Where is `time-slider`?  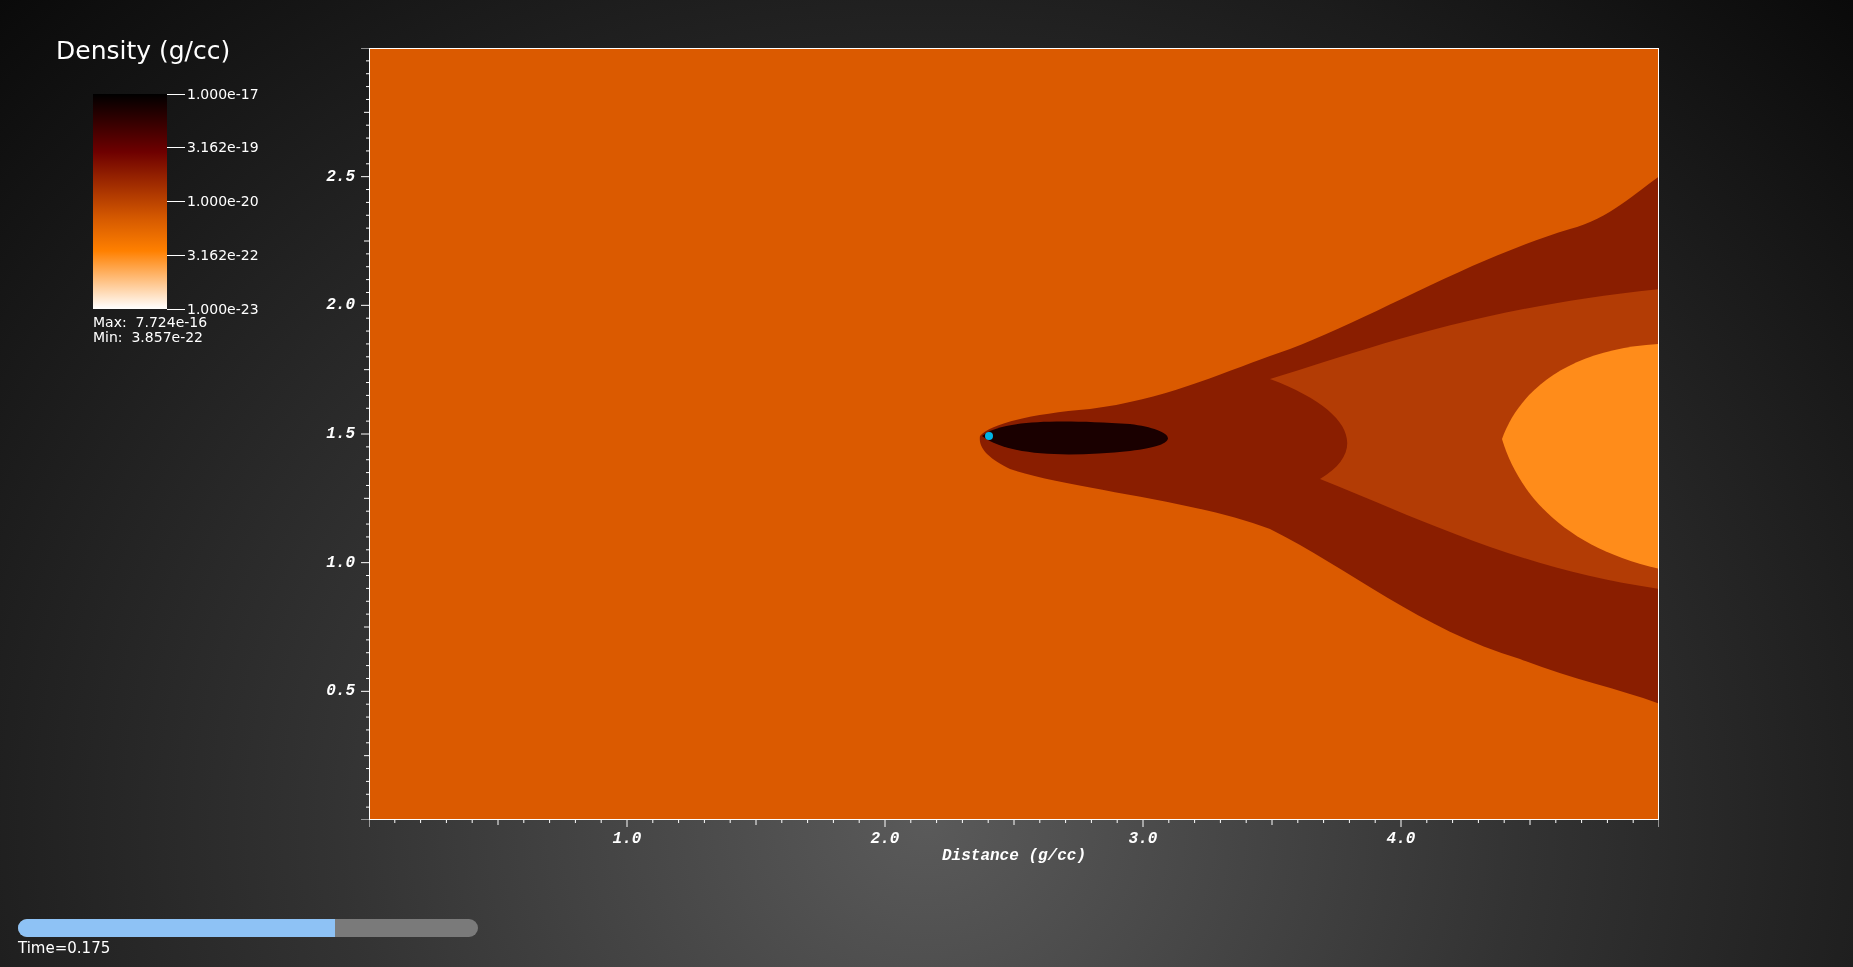
time-slider is located at coordinates (248, 928).